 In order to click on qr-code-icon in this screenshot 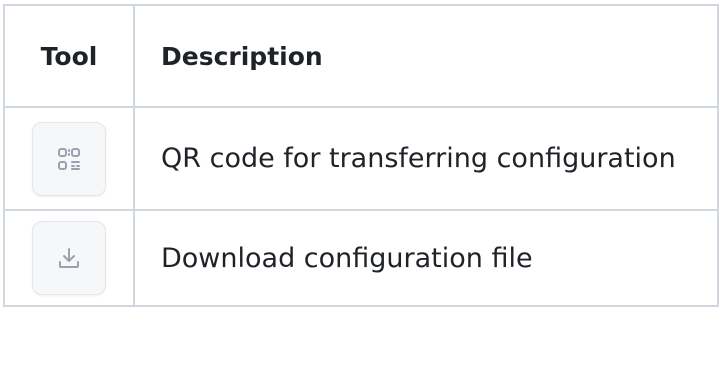, I will do `click(69, 158)`.